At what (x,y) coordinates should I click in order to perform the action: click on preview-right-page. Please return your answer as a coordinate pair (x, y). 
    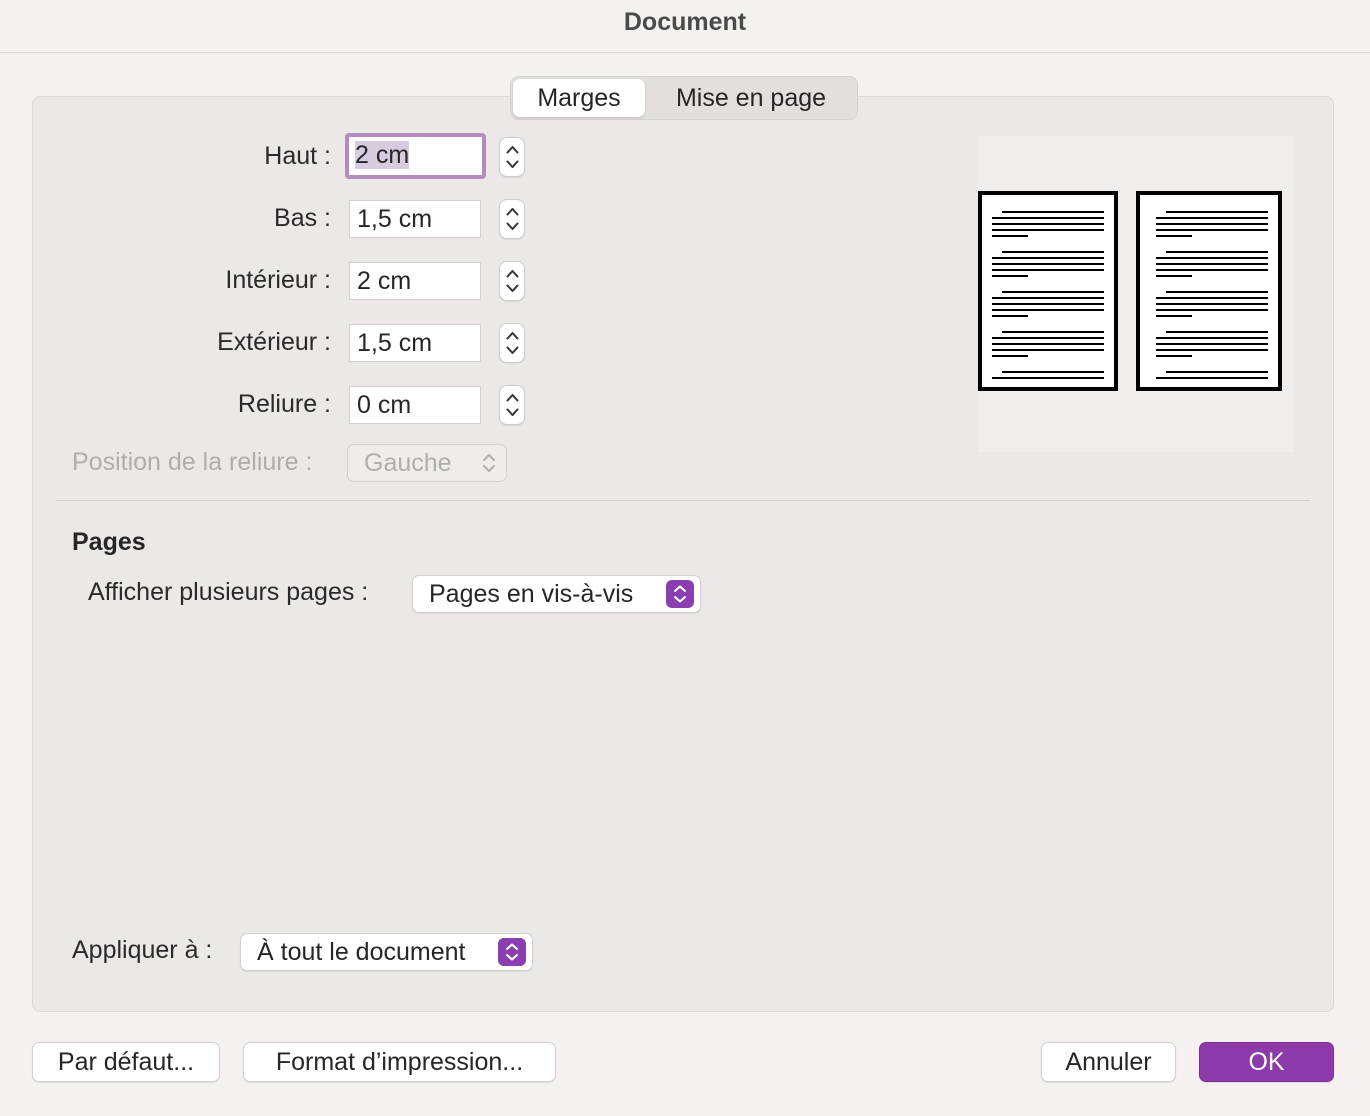
    Looking at the image, I should click on (1209, 291).